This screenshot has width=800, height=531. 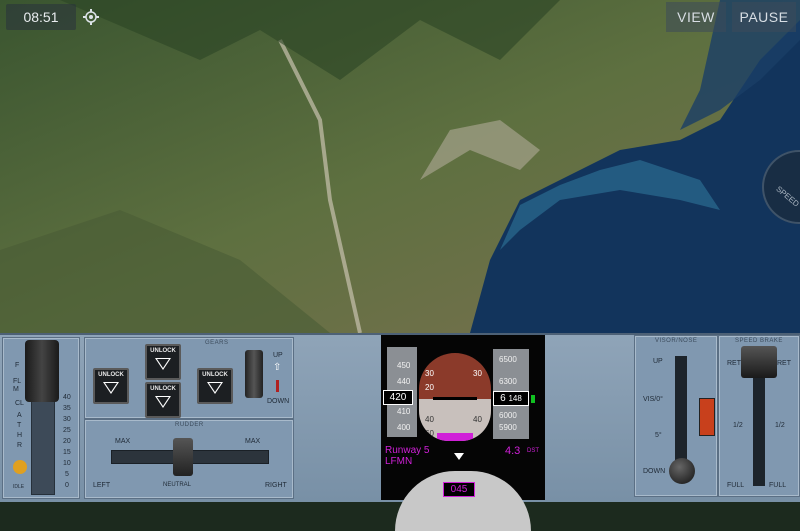 What do you see at coordinates (508, 427) in the screenshot?
I see `alt-tick-5900: 5900` at bounding box center [508, 427].